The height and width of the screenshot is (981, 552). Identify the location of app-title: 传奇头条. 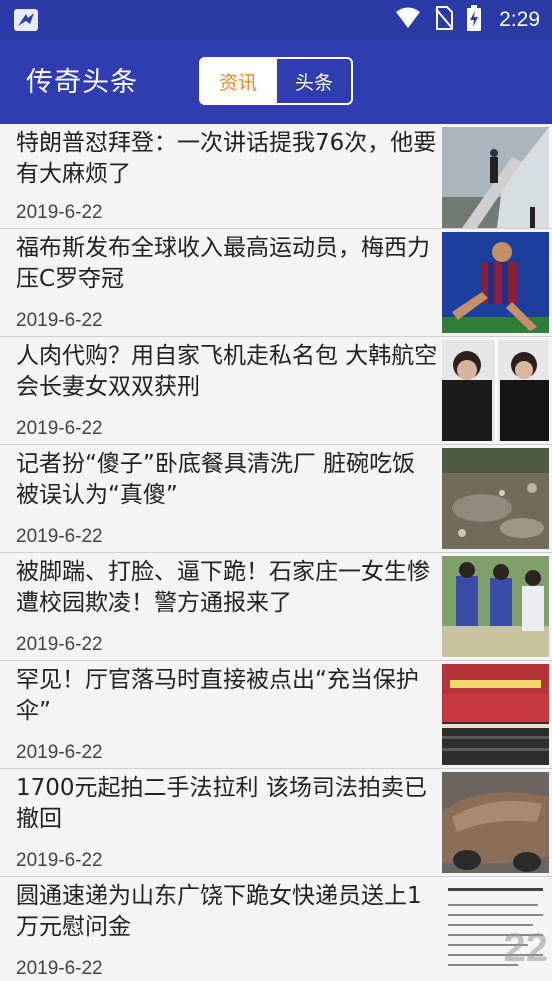
(82, 82).